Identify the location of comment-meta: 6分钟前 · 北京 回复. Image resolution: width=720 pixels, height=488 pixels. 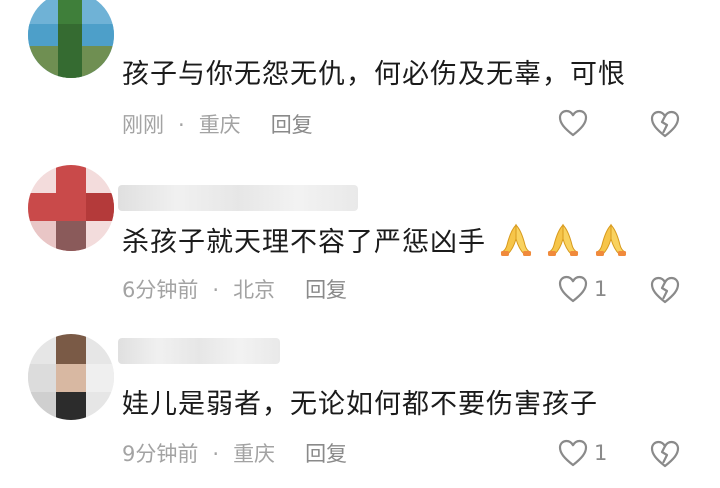
(234, 290).